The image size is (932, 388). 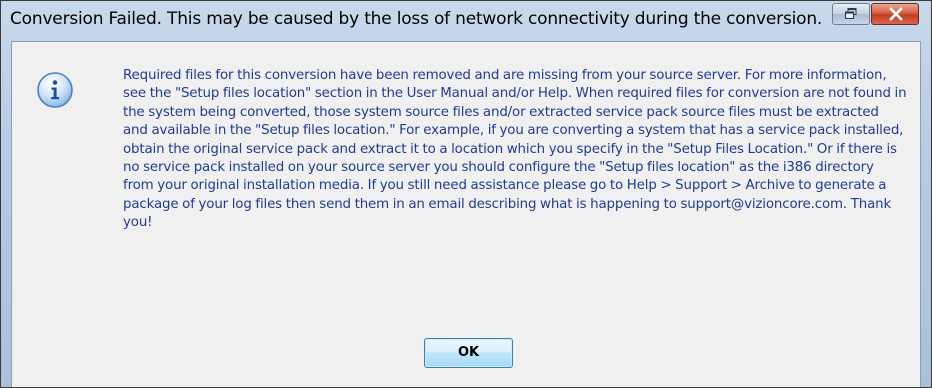 I want to click on ok-button: OK, so click(x=468, y=353).